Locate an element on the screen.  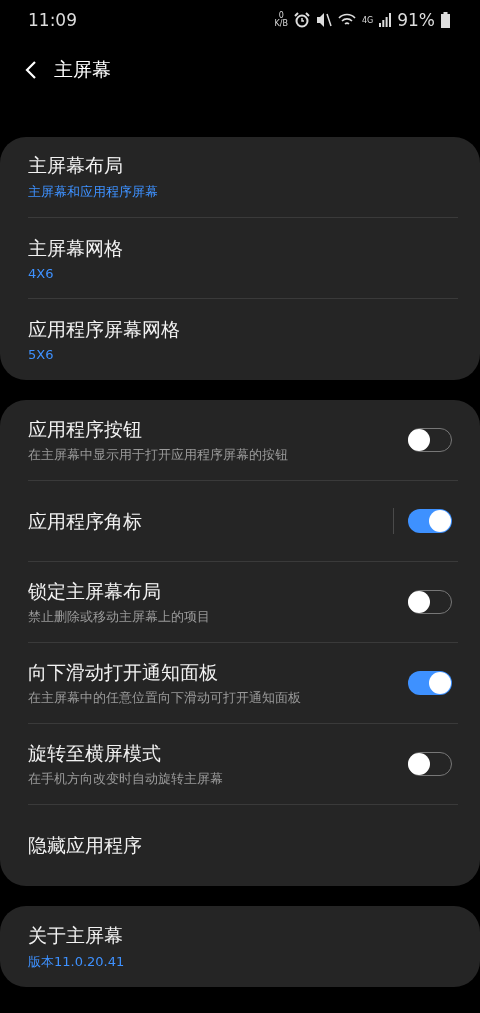
setting-title: 向下滑动打开通知面板 is located at coordinates (211, 672).